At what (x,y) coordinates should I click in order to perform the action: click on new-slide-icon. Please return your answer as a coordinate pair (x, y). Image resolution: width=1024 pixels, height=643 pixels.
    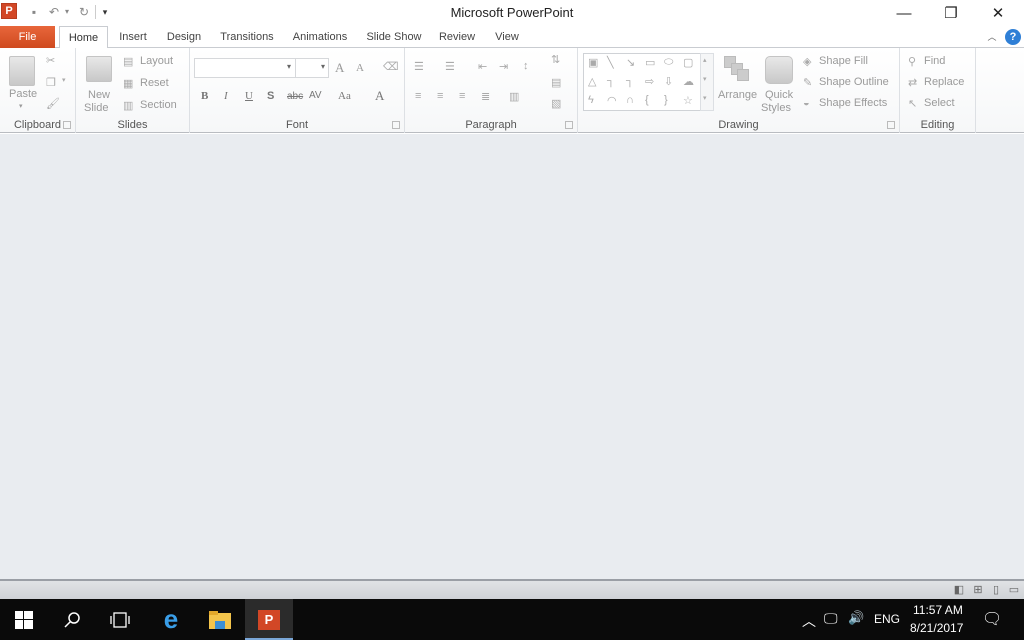
    Looking at the image, I should click on (99, 69).